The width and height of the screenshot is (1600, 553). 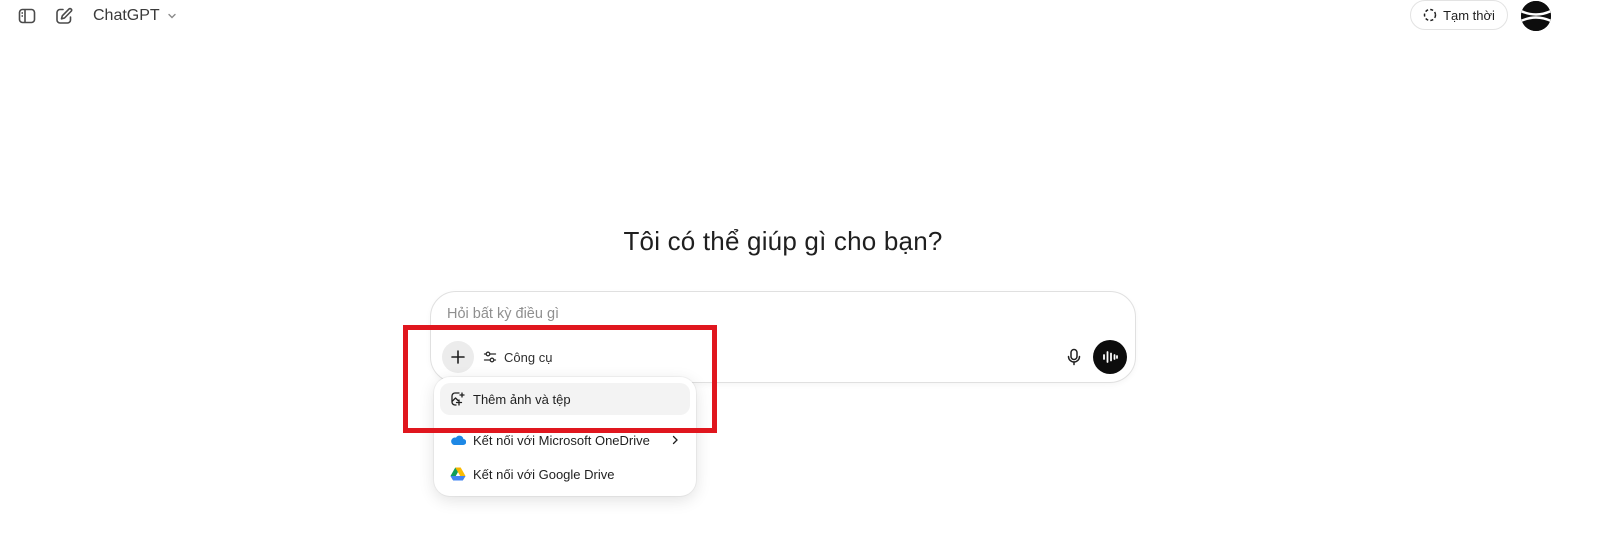 I want to click on compose-icon, so click(x=64, y=15).